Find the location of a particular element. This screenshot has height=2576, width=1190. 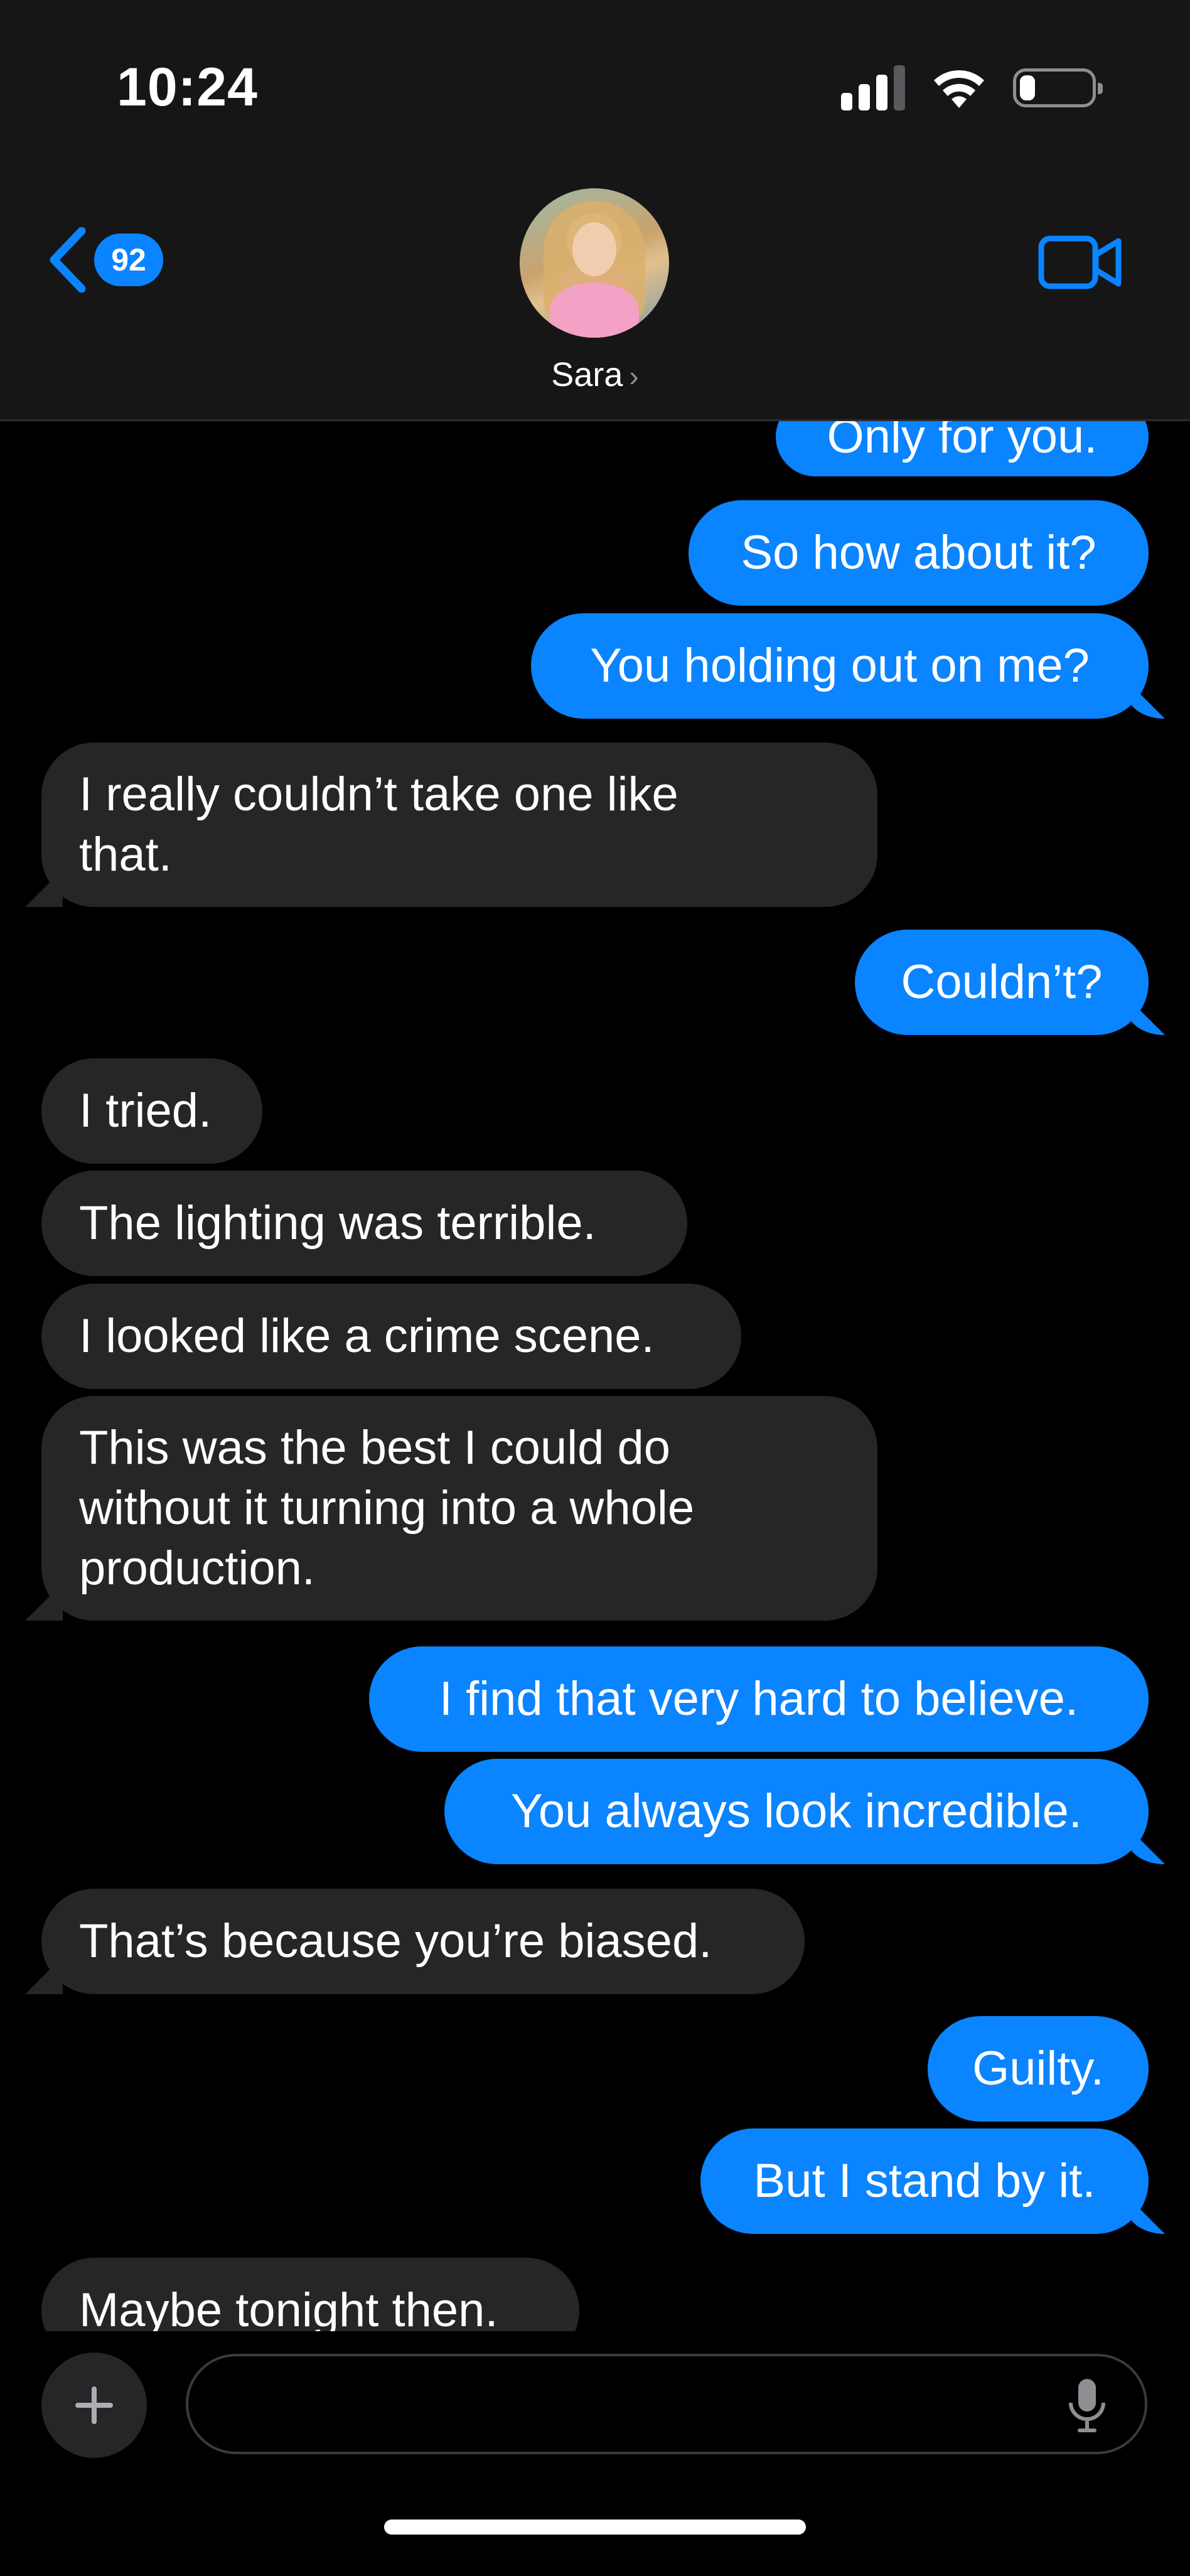

contact-name: Sara › is located at coordinates (595, 374).